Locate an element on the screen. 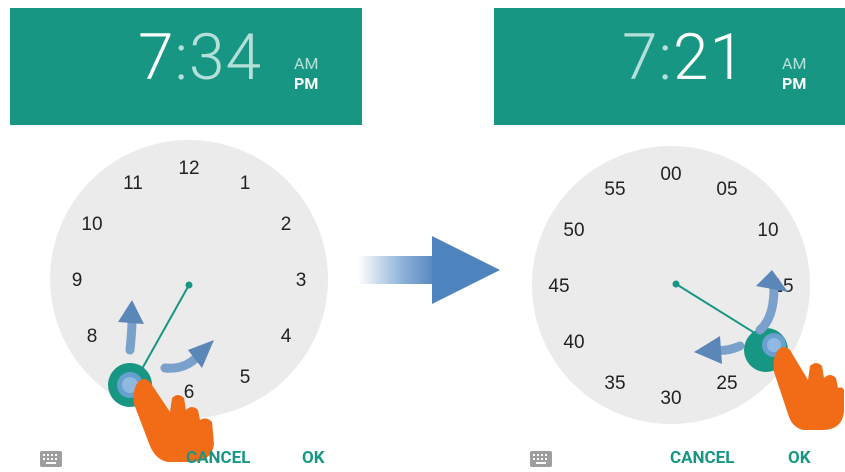  time-display: 7:21 is located at coordinates (684, 58).